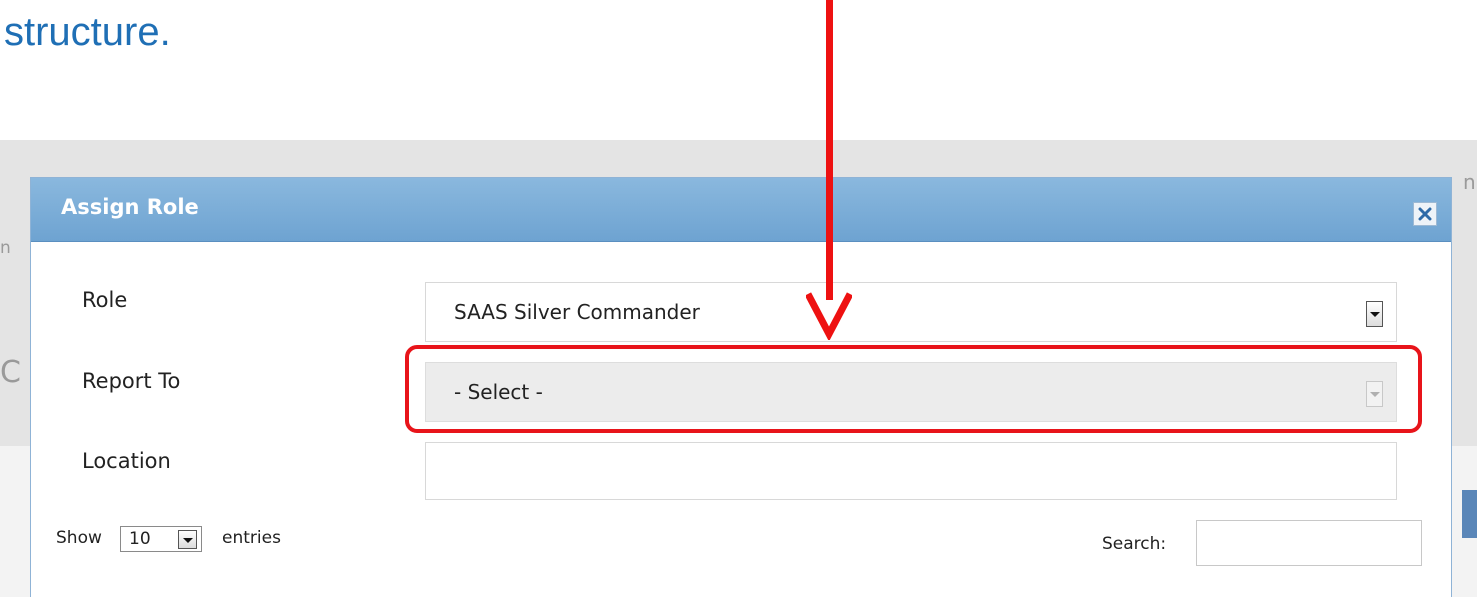 This screenshot has height=597, width=1477. I want to click on close-icon, so click(1425, 214).